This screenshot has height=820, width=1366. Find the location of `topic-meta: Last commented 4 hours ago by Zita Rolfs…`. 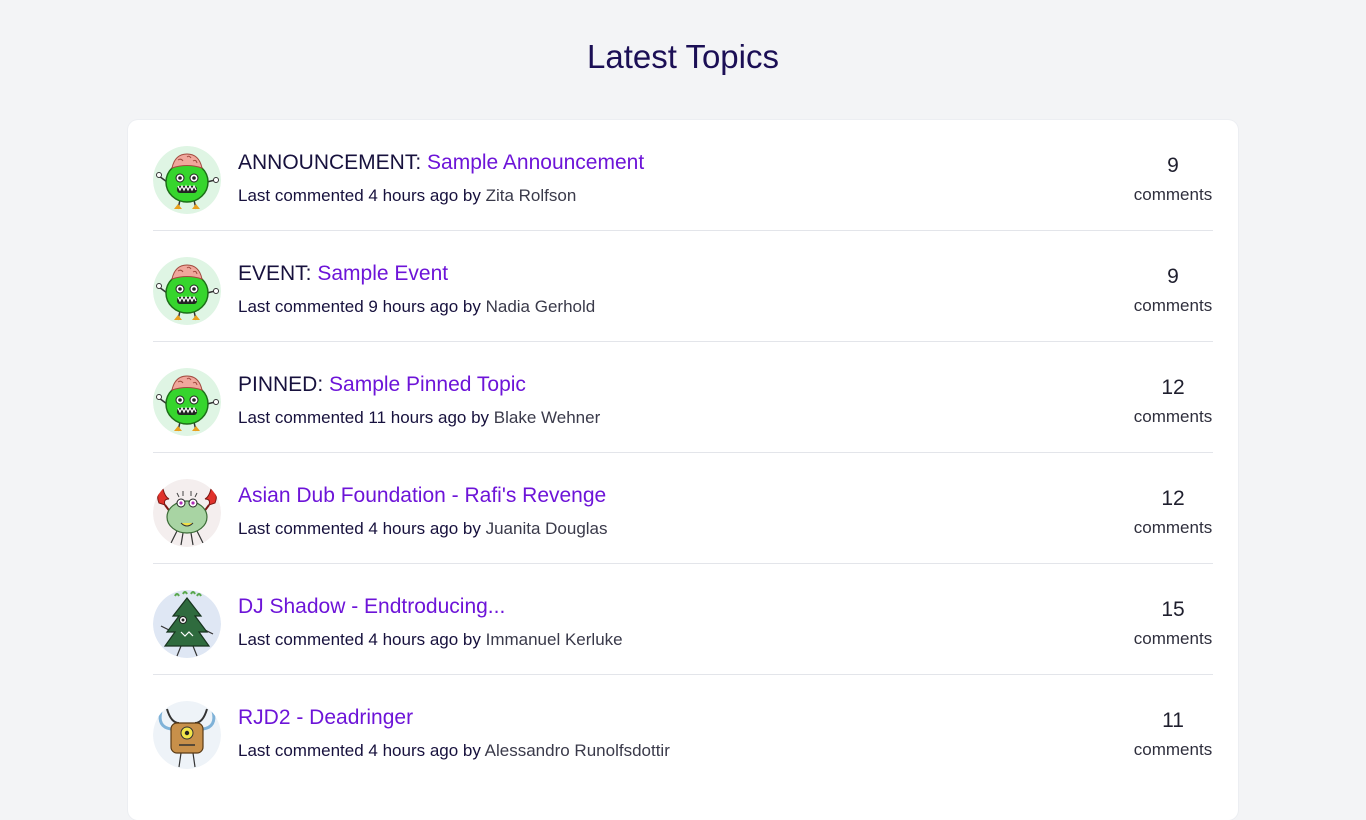

topic-meta: Last commented 4 hours ago by Zita Rolfs… is located at coordinates (407, 196).